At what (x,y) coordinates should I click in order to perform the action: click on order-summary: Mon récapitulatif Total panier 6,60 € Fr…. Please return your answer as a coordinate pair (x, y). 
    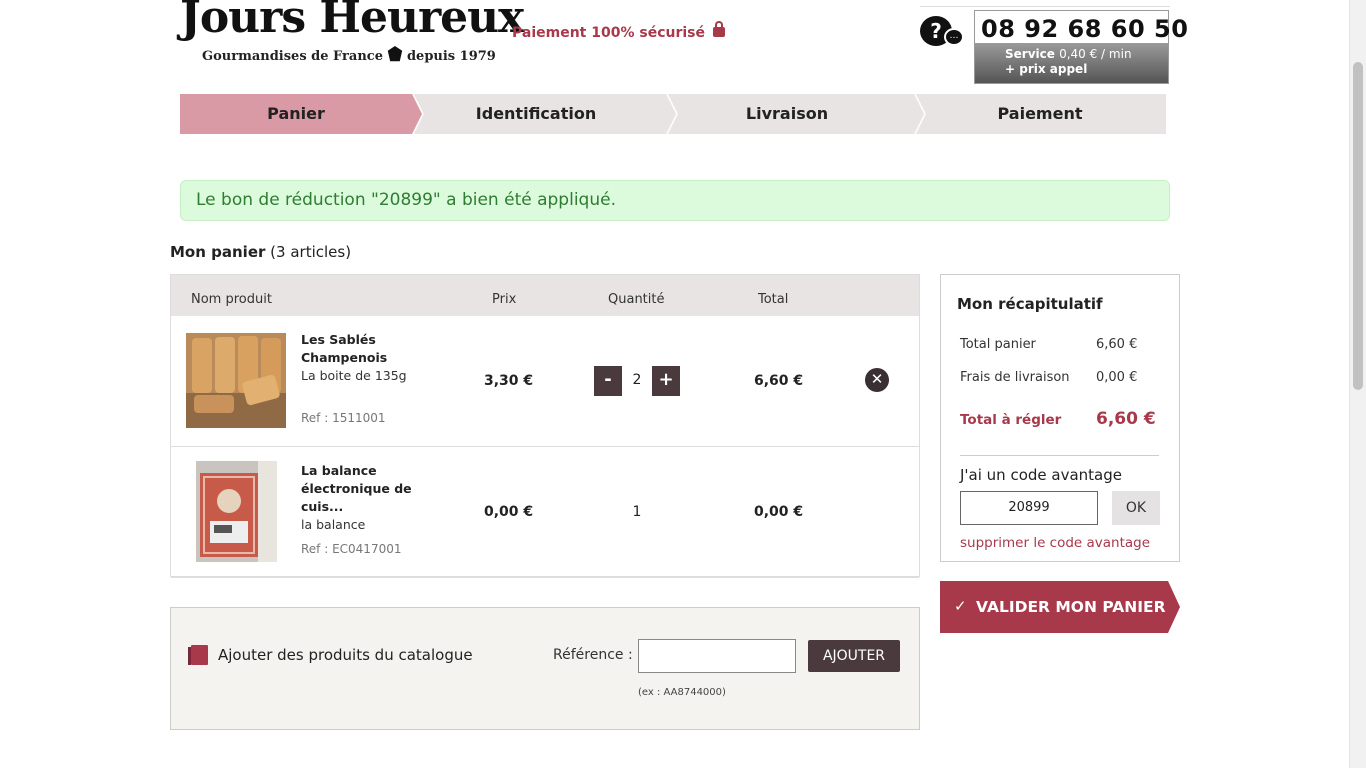
    Looking at the image, I should click on (1060, 418).